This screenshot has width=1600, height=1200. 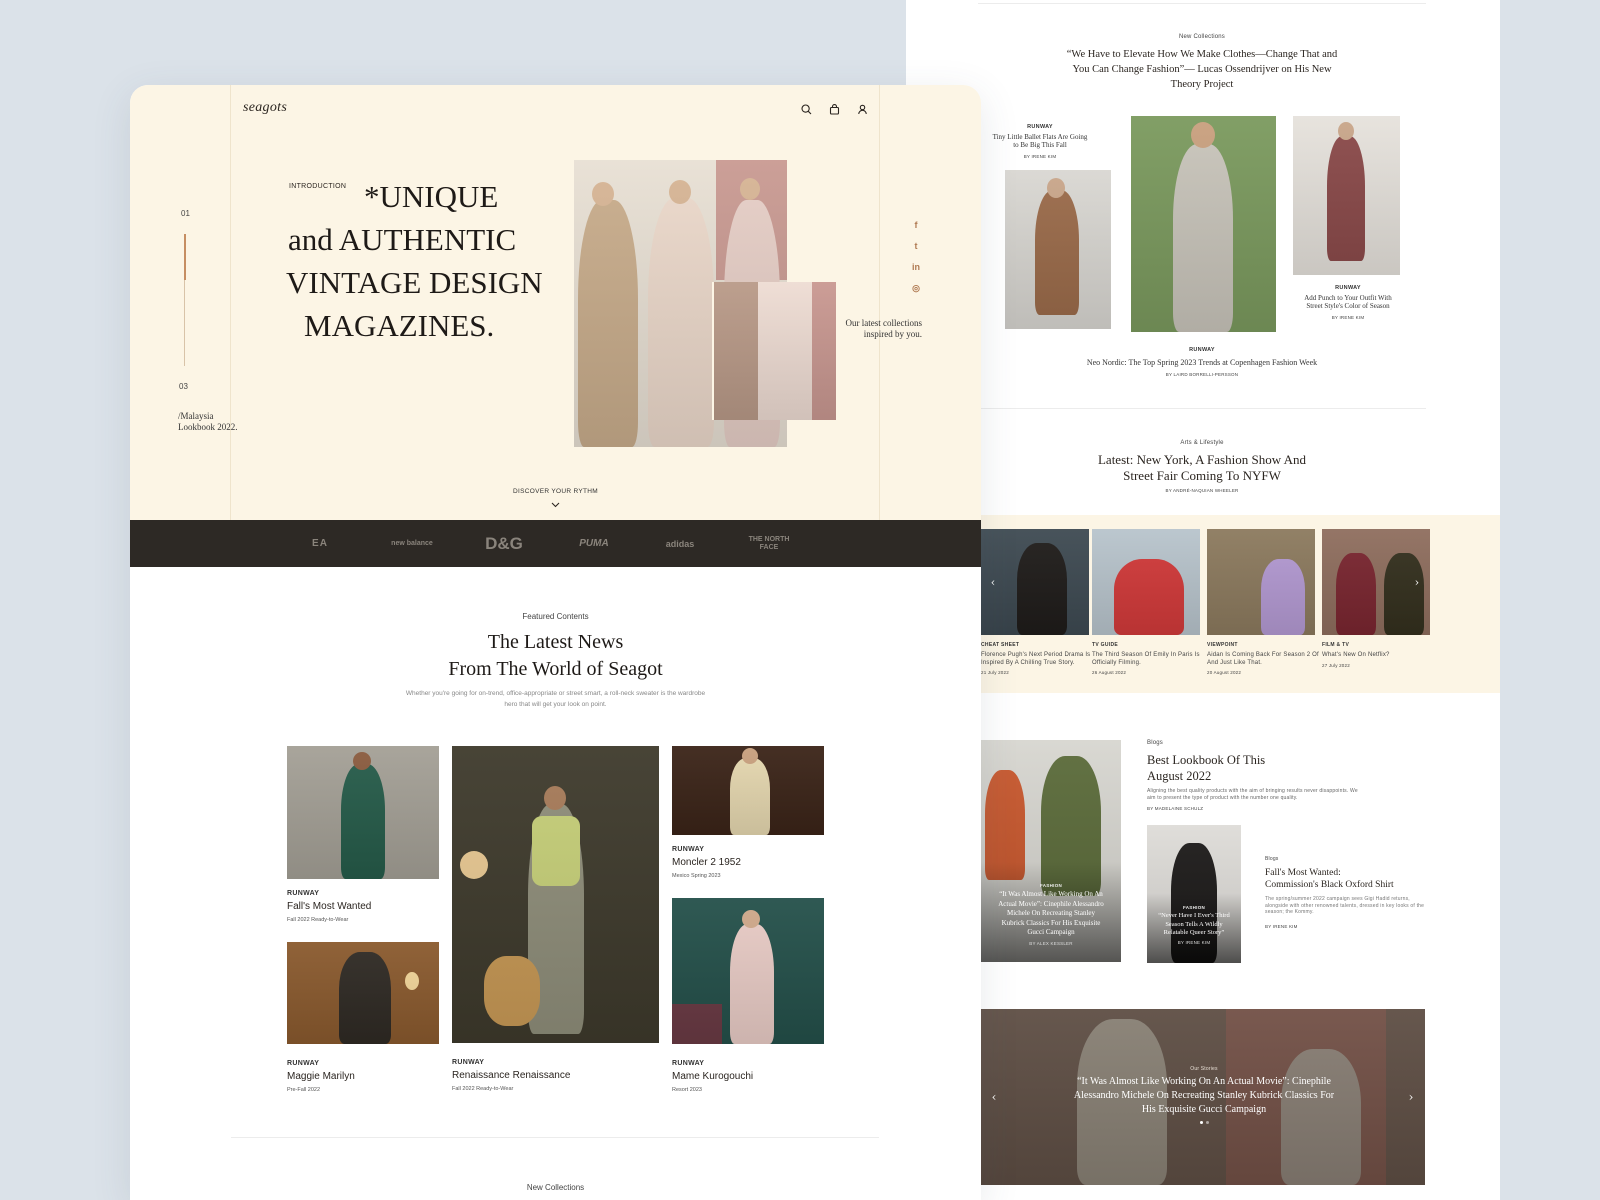 I want to click on photo-moncler, so click(x=748, y=790).